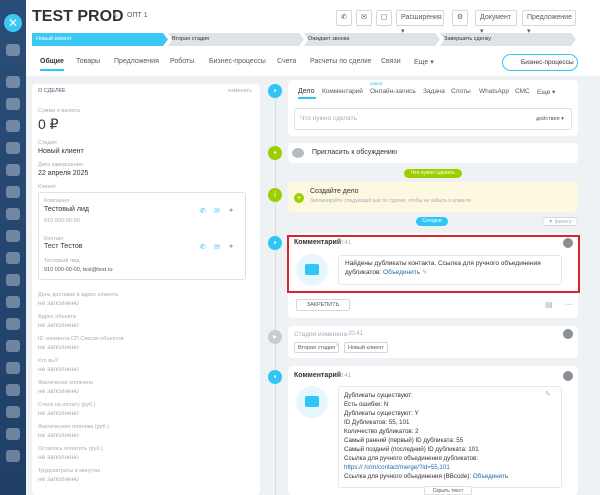 The height and width of the screenshot is (495, 600). Describe the element at coordinates (494, 91) in the screenshot. I see `tl-tab-whatsapp: WhatsApp` at that location.